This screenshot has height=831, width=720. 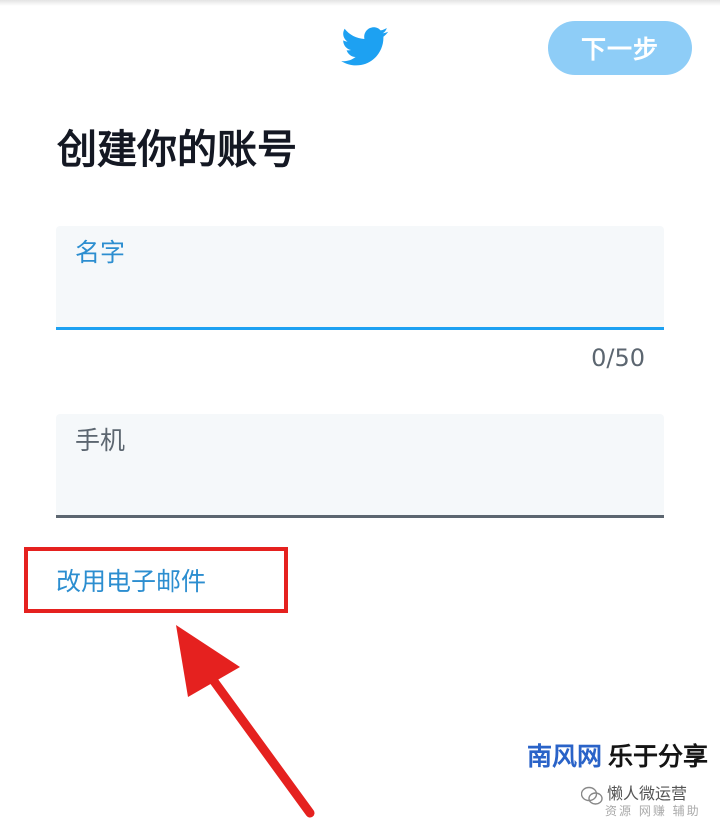 I want to click on wechat-icon, so click(x=592, y=795).